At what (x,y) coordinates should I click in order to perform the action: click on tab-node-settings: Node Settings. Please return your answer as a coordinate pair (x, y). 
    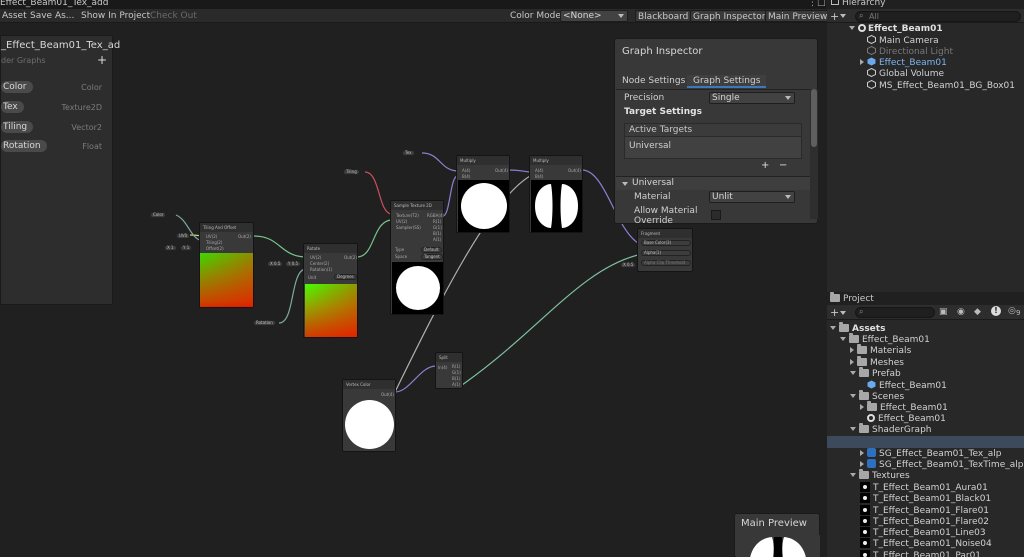
    Looking at the image, I should click on (653, 81).